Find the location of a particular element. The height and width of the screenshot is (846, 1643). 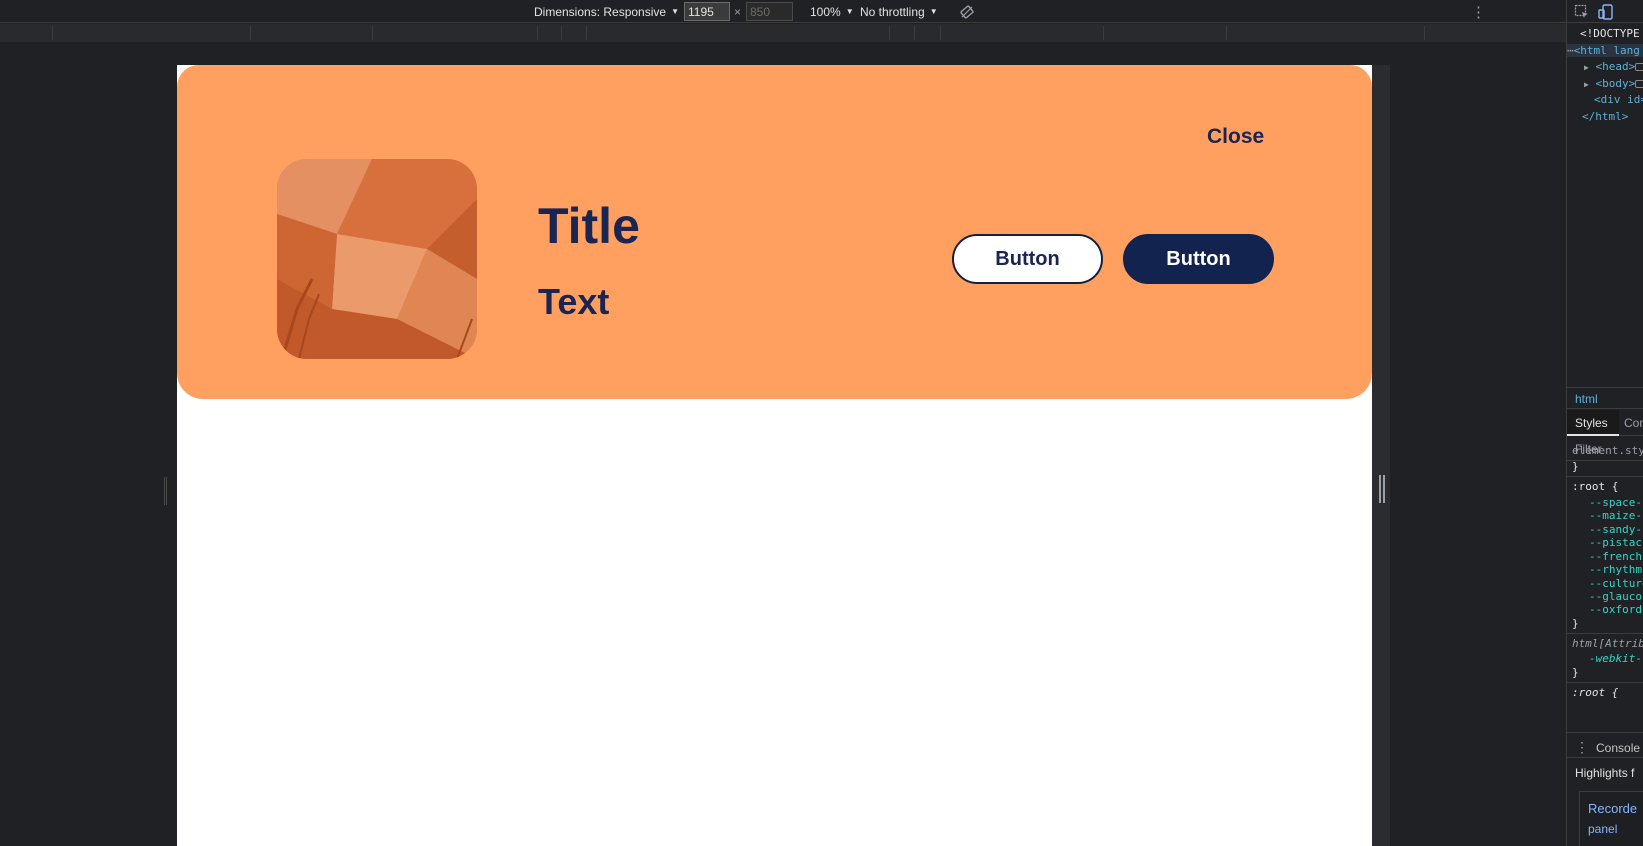

dom-head-tag: <head> is located at coordinates (1615, 66).